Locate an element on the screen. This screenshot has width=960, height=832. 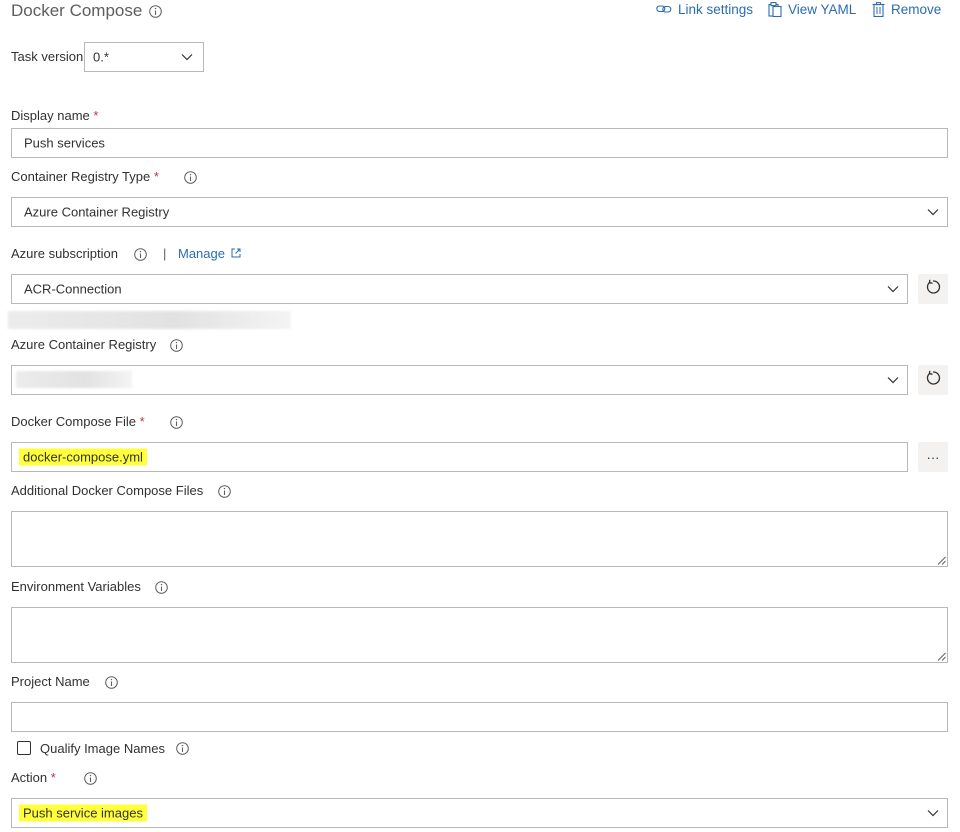
task-title: Docker Compose is located at coordinates (76, 11).